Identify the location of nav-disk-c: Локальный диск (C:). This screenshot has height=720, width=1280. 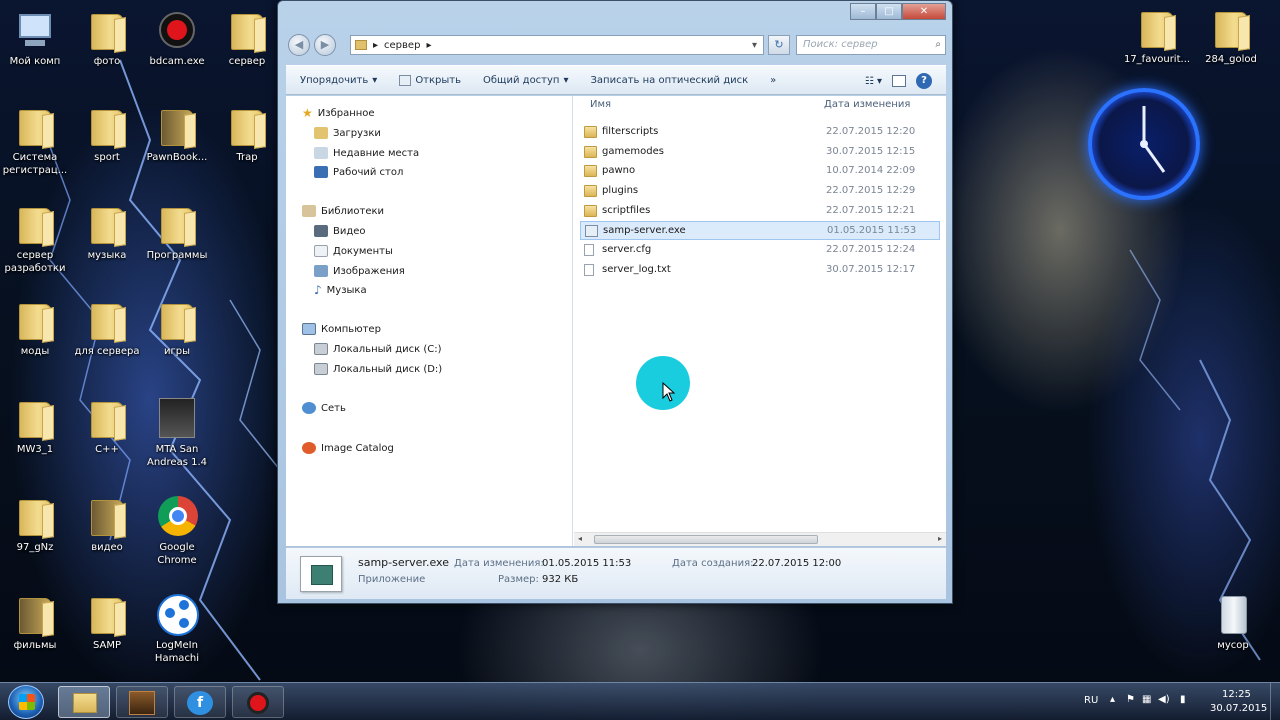
(378, 349).